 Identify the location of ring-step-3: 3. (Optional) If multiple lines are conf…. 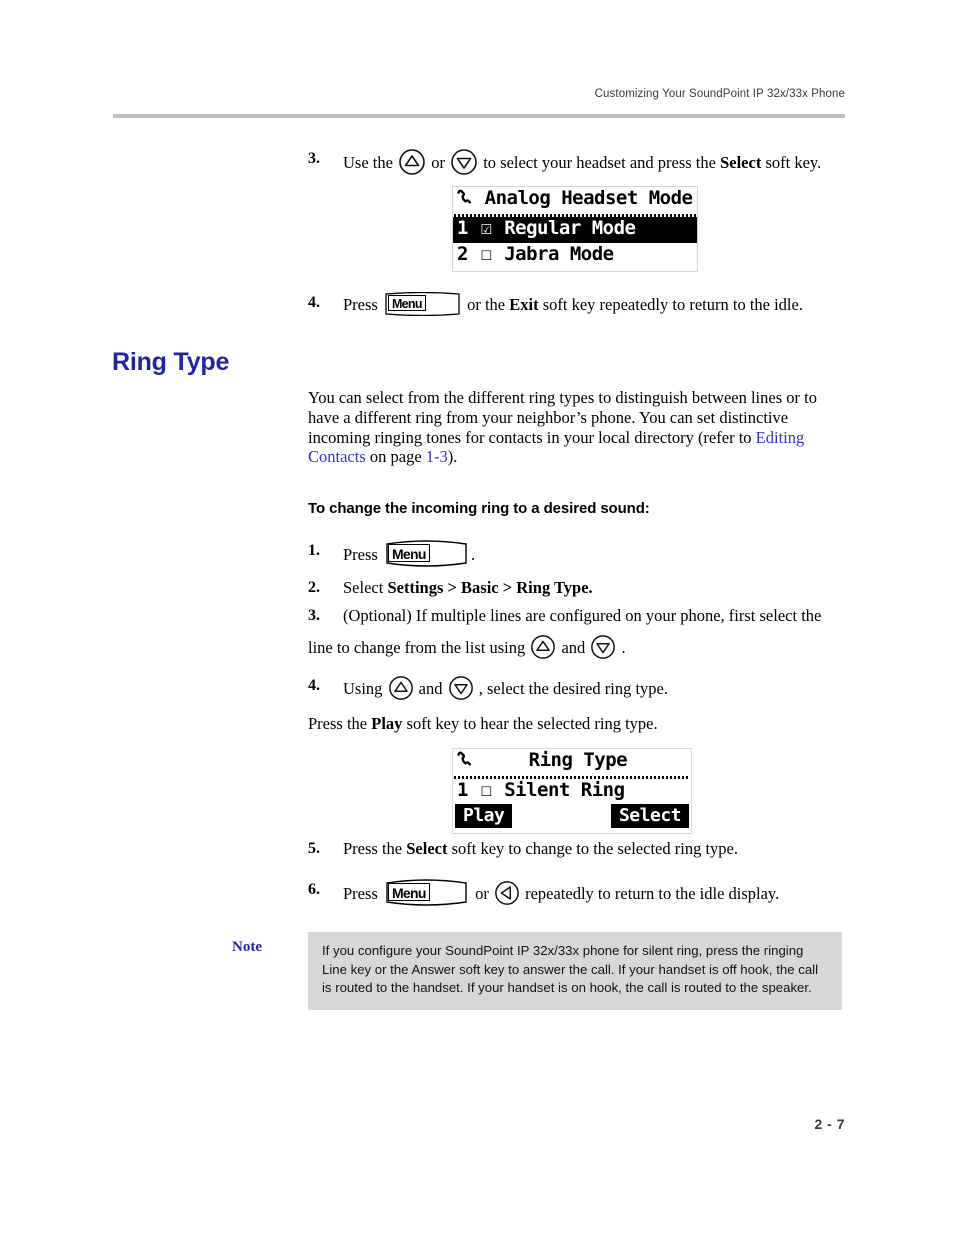
(580, 632).